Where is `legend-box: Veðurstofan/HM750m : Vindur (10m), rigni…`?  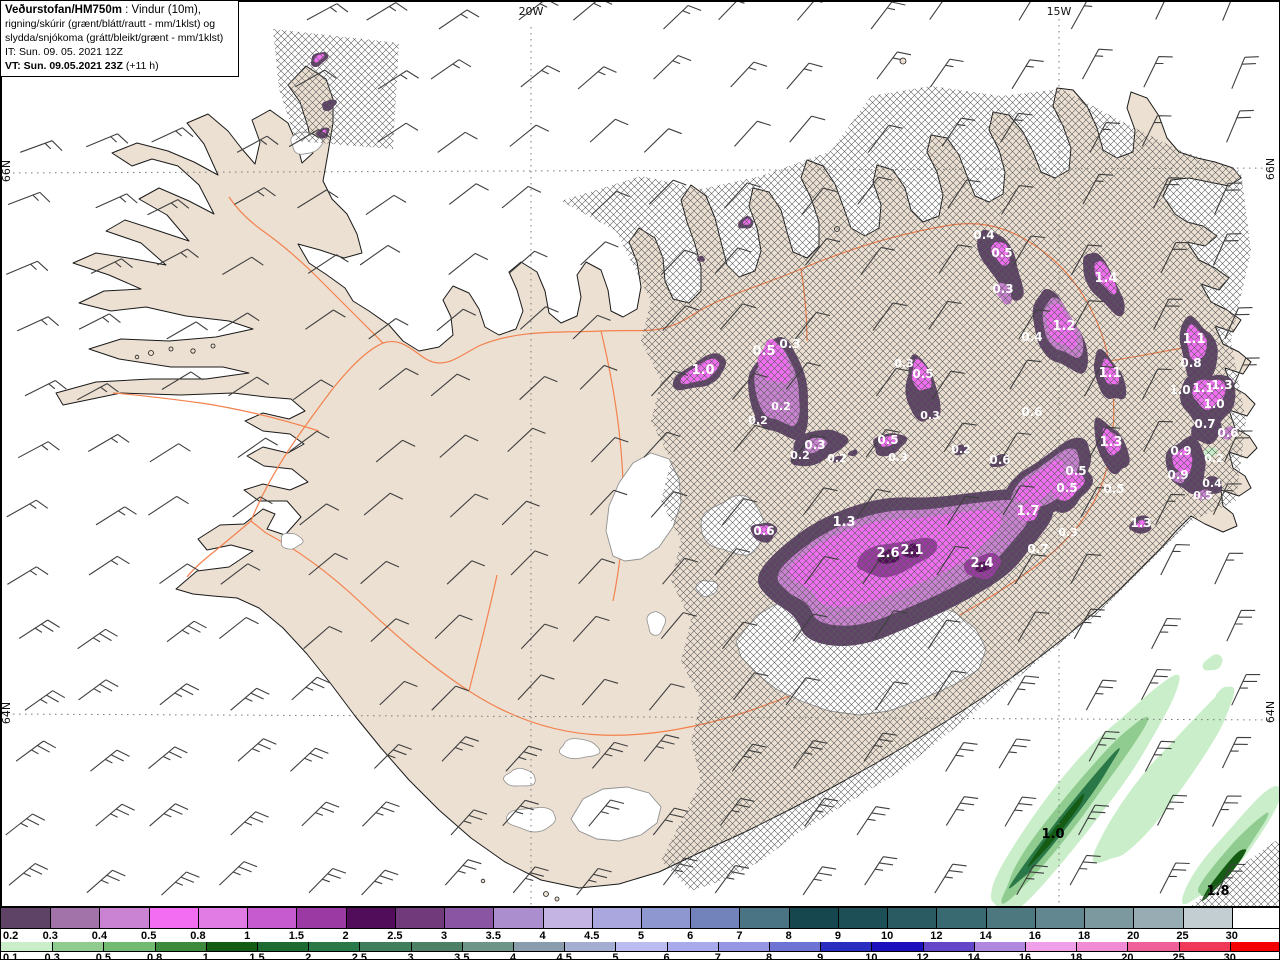 legend-box: Veðurstofan/HM750m : Vindur (10m), rigni… is located at coordinates (120, 39).